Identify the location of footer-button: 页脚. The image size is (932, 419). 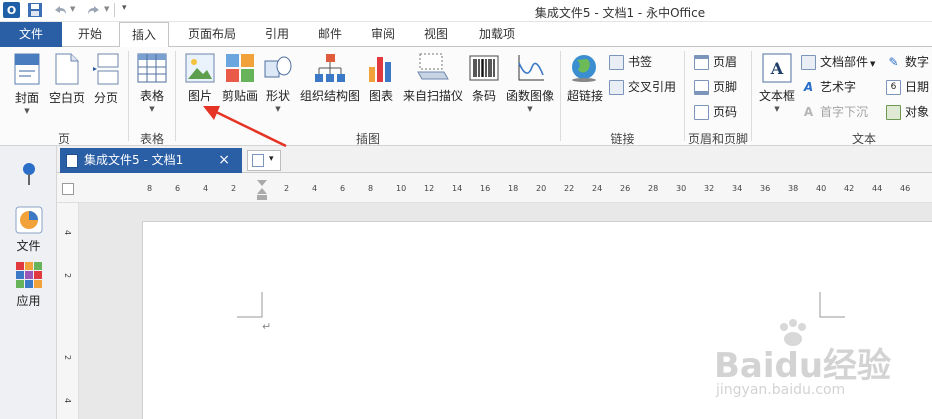
(715, 87).